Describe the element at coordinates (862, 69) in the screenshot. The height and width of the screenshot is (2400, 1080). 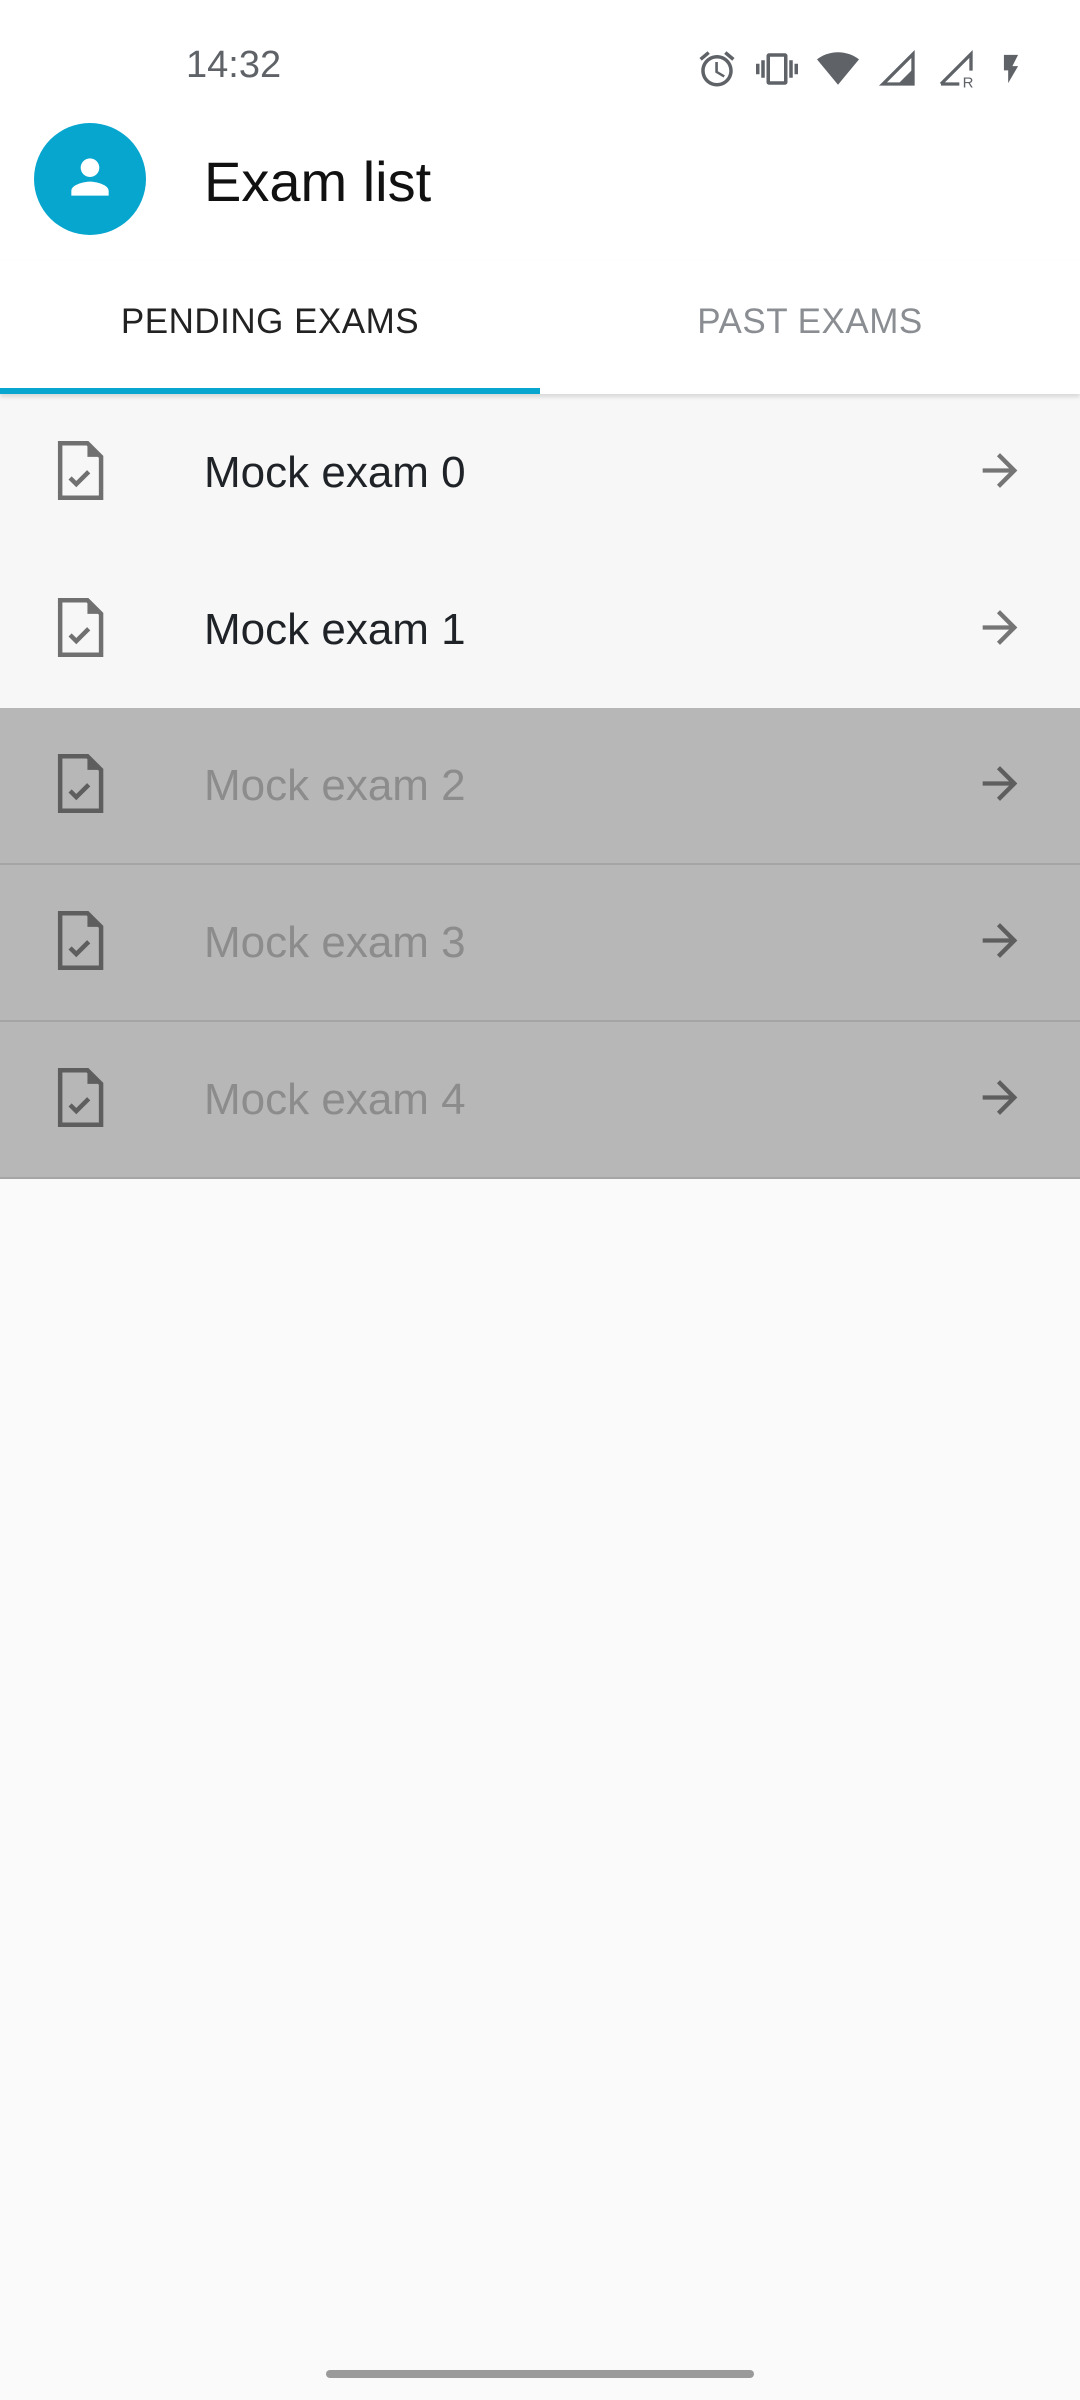
I see `status-icons: R` at that location.